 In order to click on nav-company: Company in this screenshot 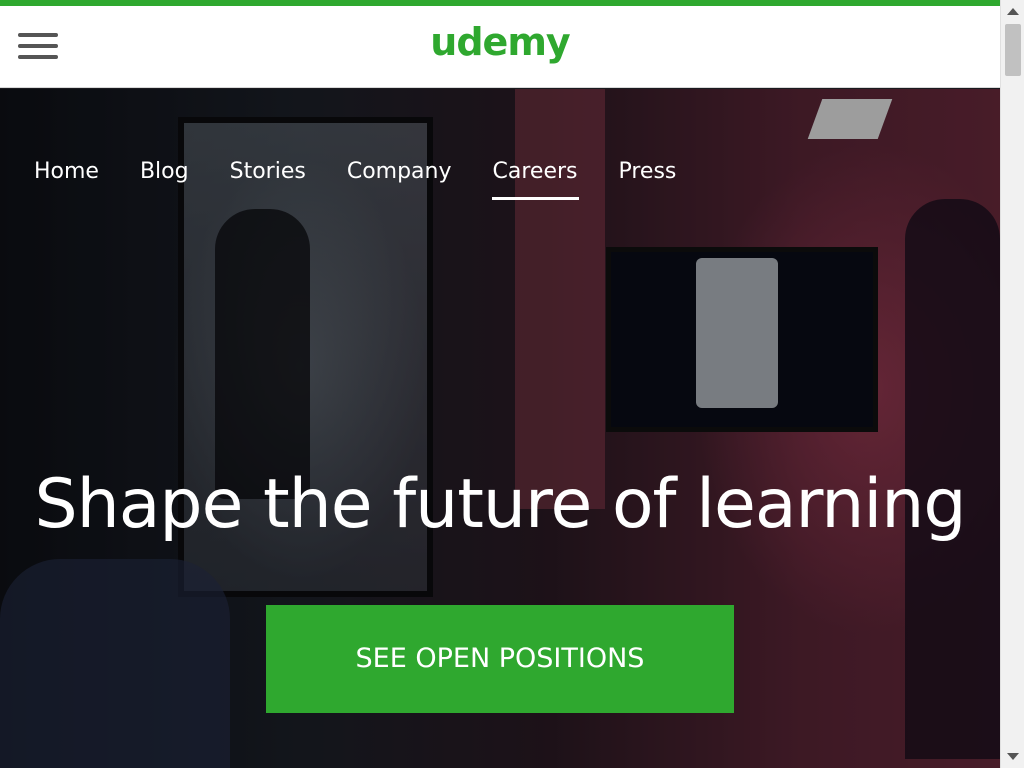, I will do `click(399, 176)`.